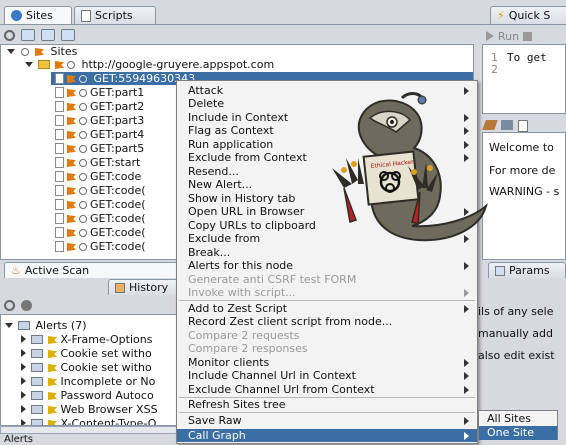 This screenshot has width=566, height=445. What do you see at coordinates (238, 117) in the screenshot?
I see `menu-item-label: Include in Context` at bounding box center [238, 117].